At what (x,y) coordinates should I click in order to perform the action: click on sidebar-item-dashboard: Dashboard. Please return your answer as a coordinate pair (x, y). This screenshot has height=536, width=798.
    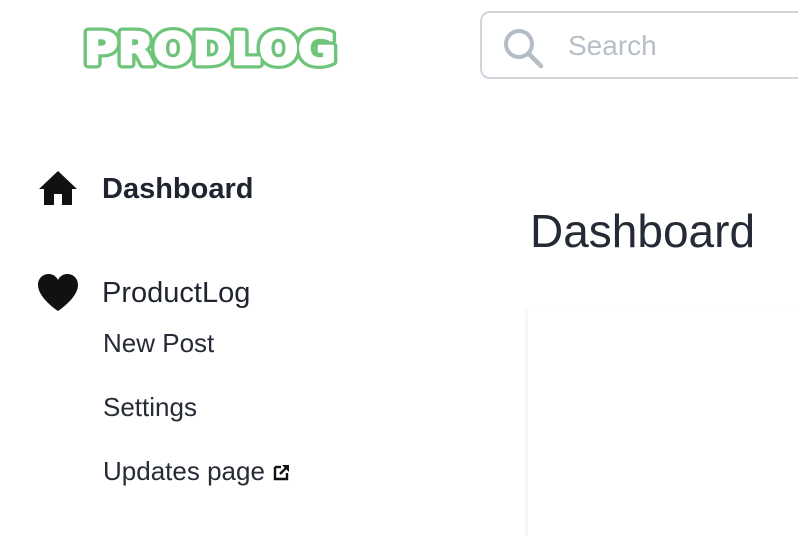
    Looking at the image, I should click on (144, 189).